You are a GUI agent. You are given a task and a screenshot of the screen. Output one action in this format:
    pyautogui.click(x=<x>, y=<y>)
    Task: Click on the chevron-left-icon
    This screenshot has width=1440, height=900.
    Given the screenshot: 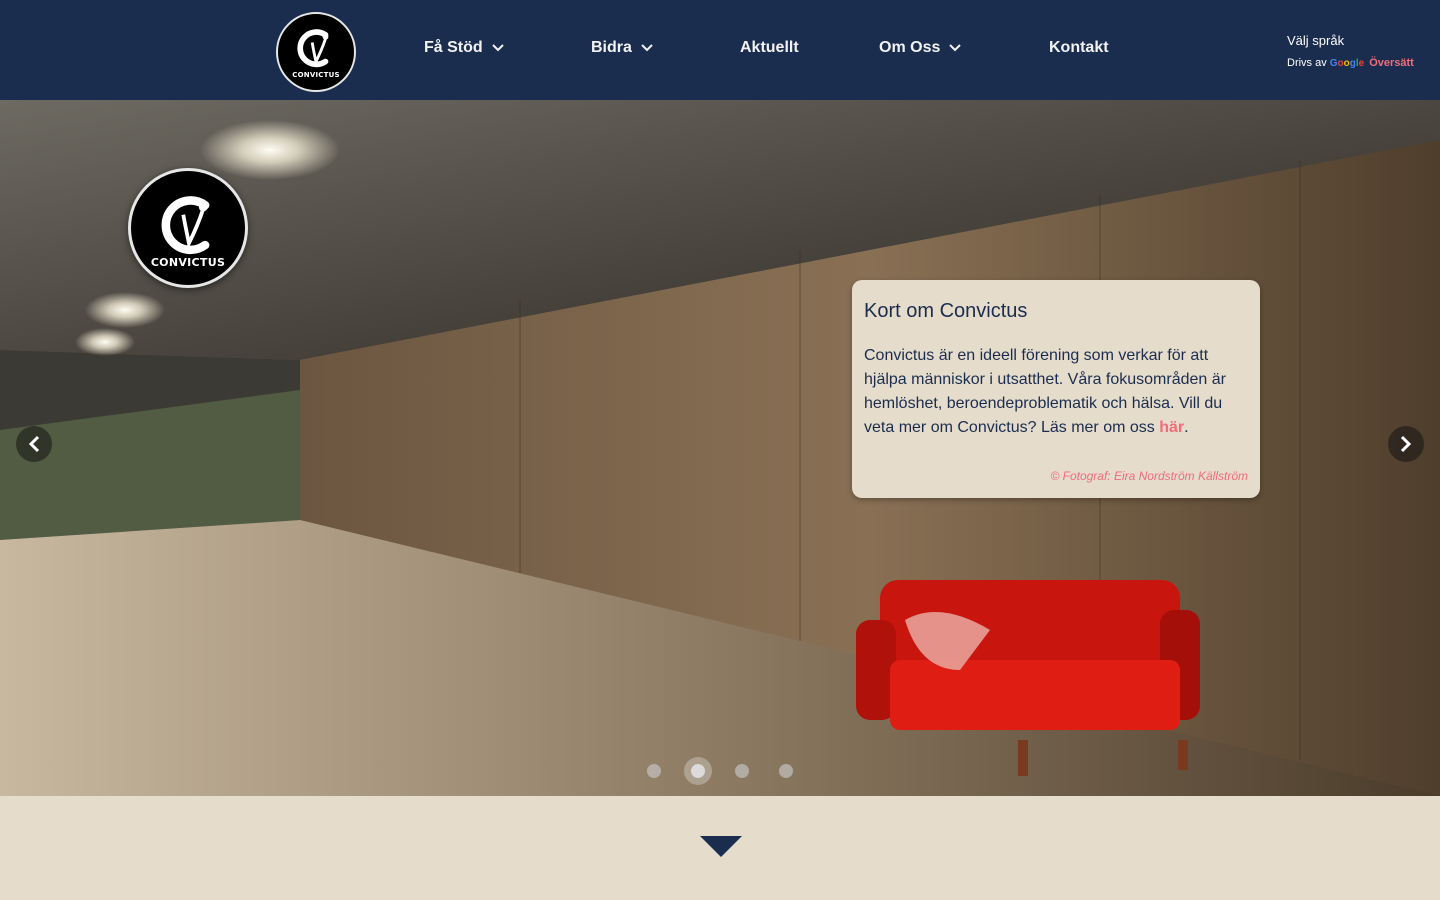 What is the action you would take?
    pyautogui.click(x=34, y=444)
    